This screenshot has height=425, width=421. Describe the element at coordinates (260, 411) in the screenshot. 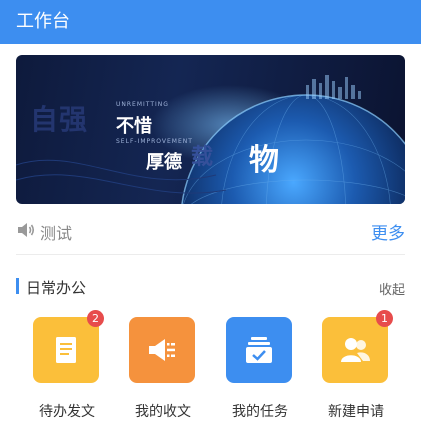

I see `app-label: 我的任务` at that location.